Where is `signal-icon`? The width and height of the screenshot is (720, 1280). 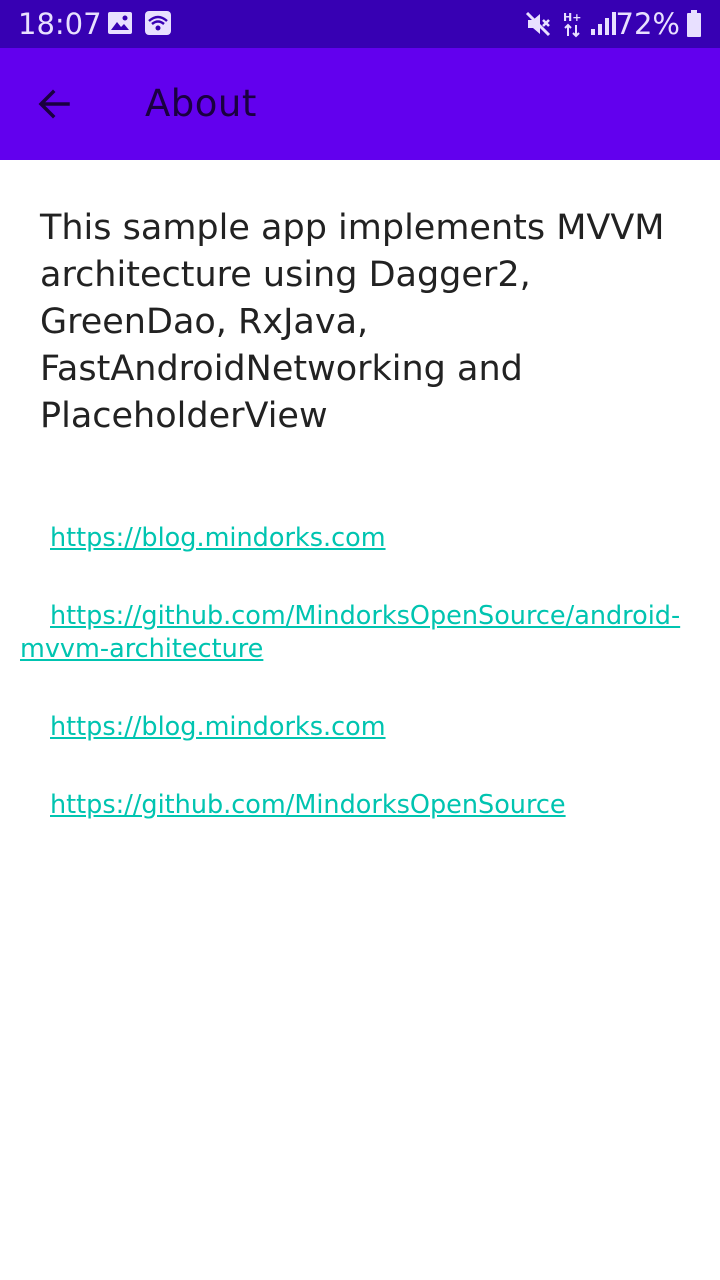 signal-icon is located at coordinates (603, 26).